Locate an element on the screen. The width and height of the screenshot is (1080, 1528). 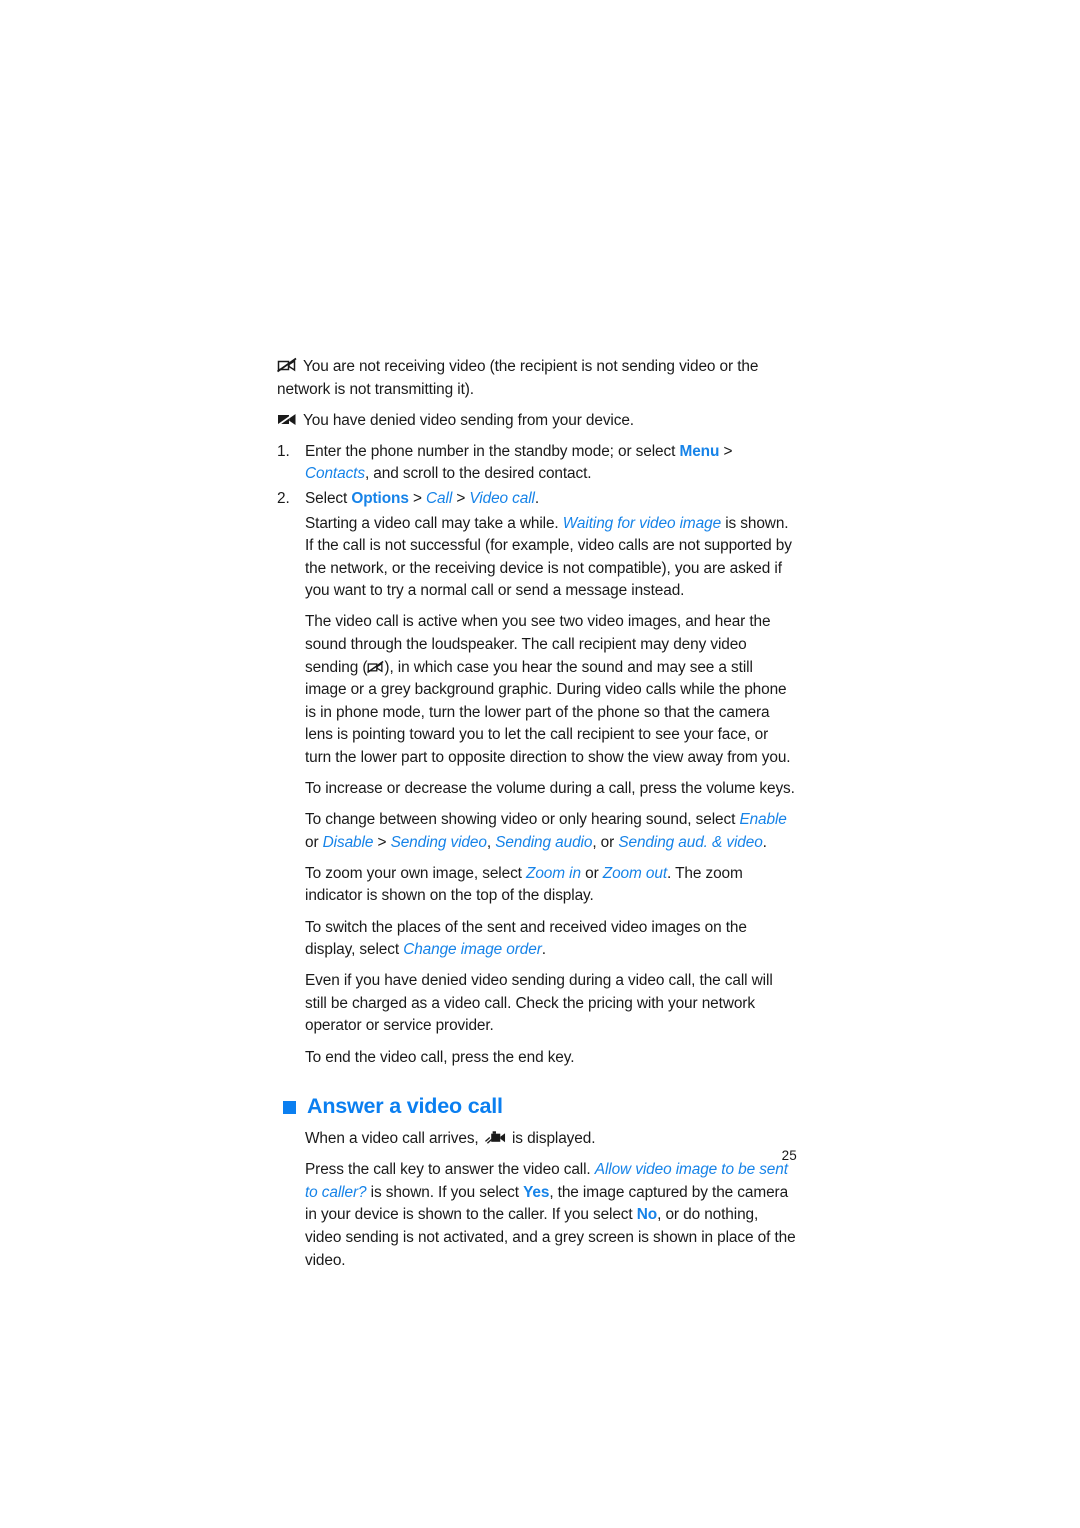
ui-key-name: No is located at coordinates (647, 1215).